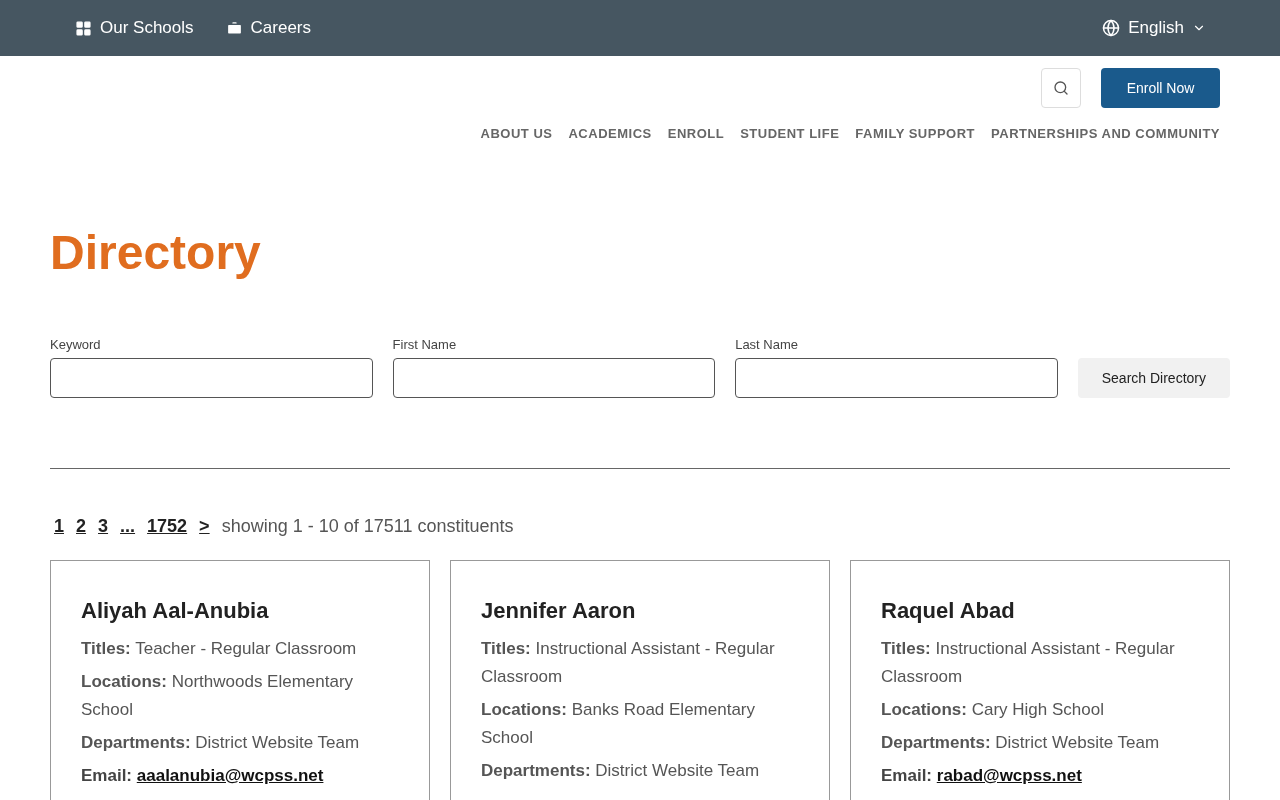  I want to click on search-directory-button: Search Directory, so click(1153, 378).